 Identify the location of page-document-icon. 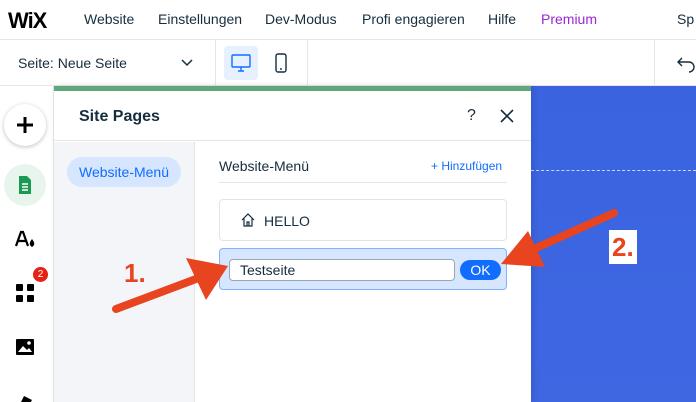
(25, 185).